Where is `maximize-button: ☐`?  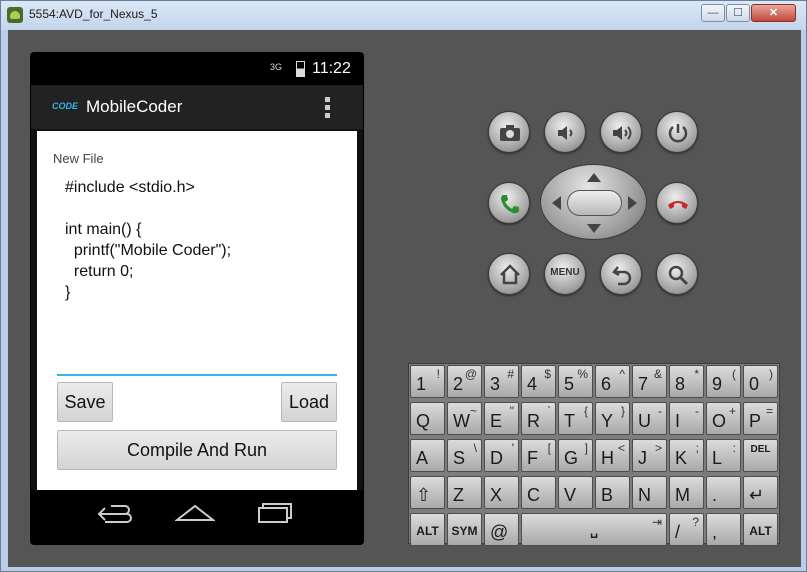
maximize-button: ☐ is located at coordinates (738, 13).